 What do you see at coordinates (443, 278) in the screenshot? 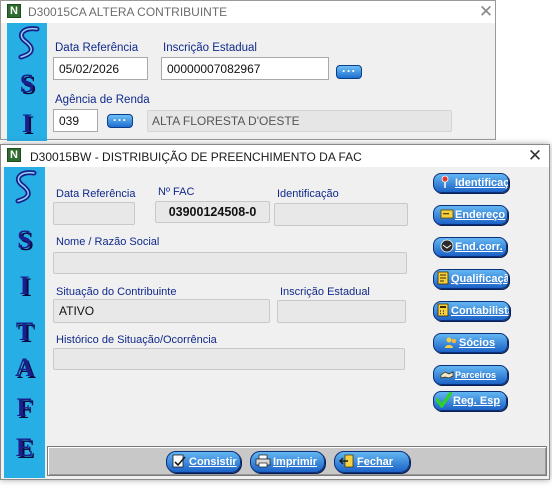
I see `document-icon` at bounding box center [443, 278].